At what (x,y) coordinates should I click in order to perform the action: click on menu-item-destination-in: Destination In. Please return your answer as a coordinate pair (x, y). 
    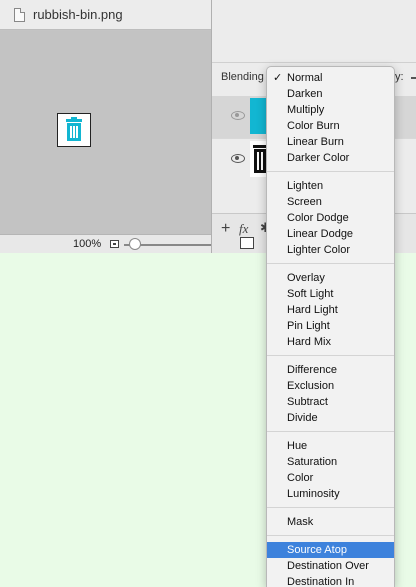
    Looking at the image, I should click on (330, 580).